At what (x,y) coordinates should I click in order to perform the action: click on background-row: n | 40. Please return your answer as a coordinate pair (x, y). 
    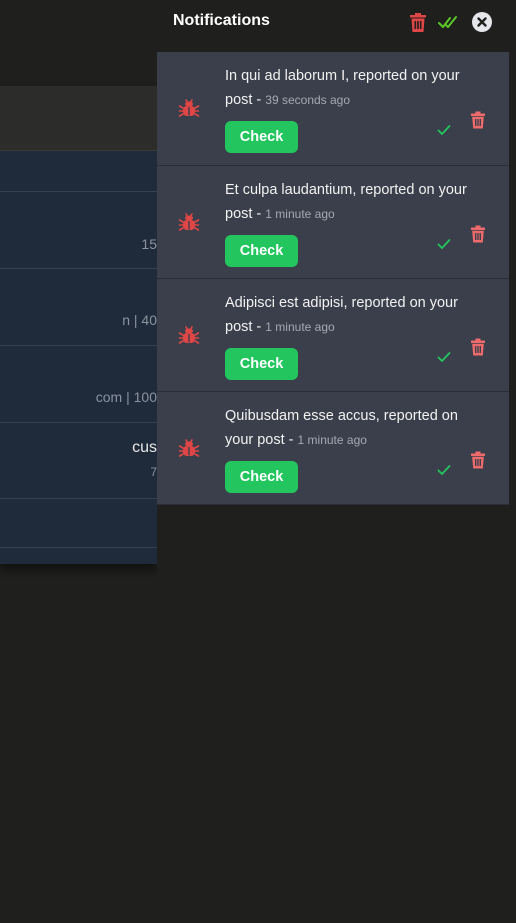
    Looking at the image, I should click on (78, 307).